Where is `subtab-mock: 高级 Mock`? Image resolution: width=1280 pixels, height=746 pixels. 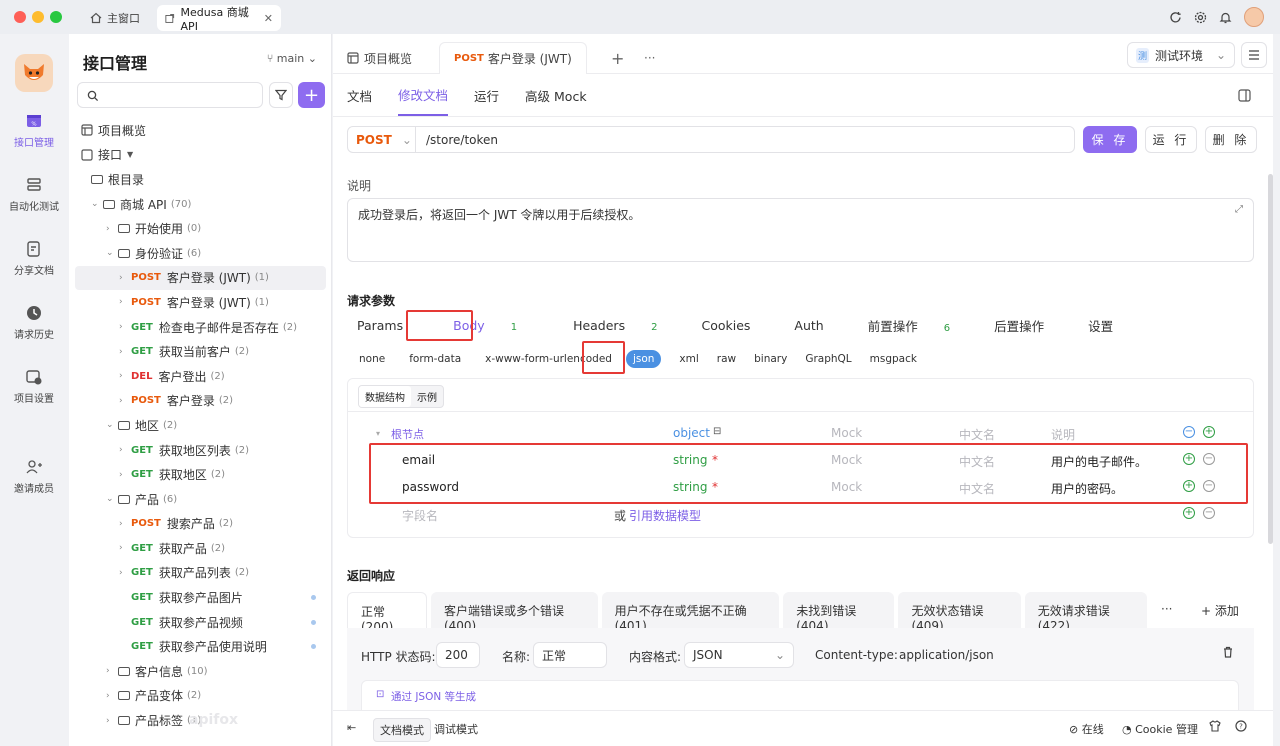
subtab-mock: 高级 Mock is located at coordinates (556, 95).